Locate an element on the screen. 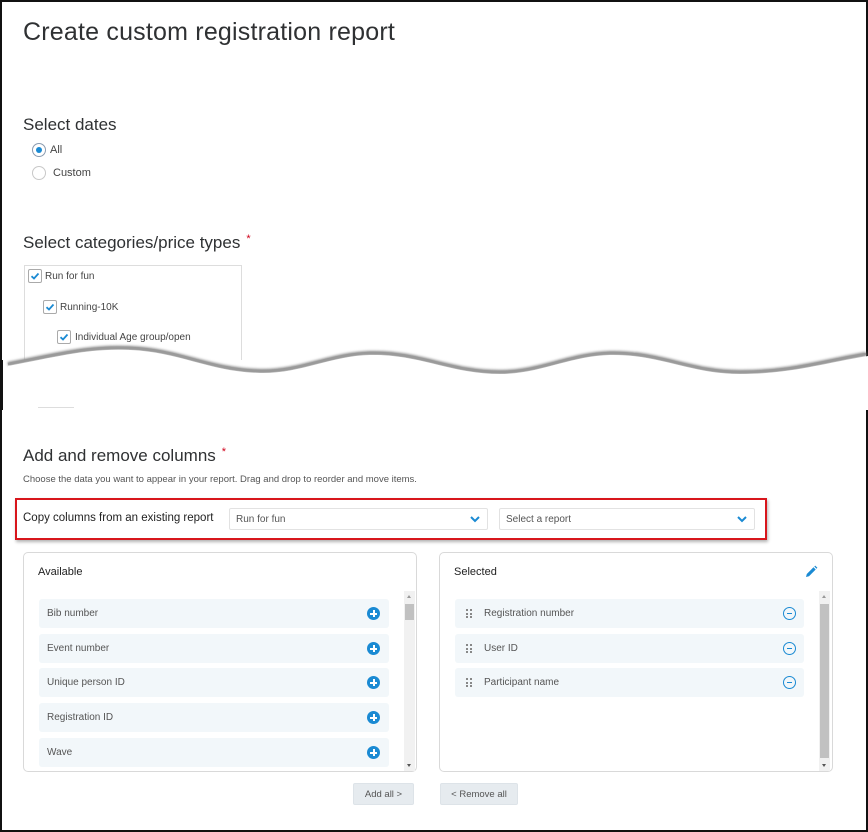 The width and height of the screenshot is (868, 832). item-label: Bib number is located at coordinates (73, 613).